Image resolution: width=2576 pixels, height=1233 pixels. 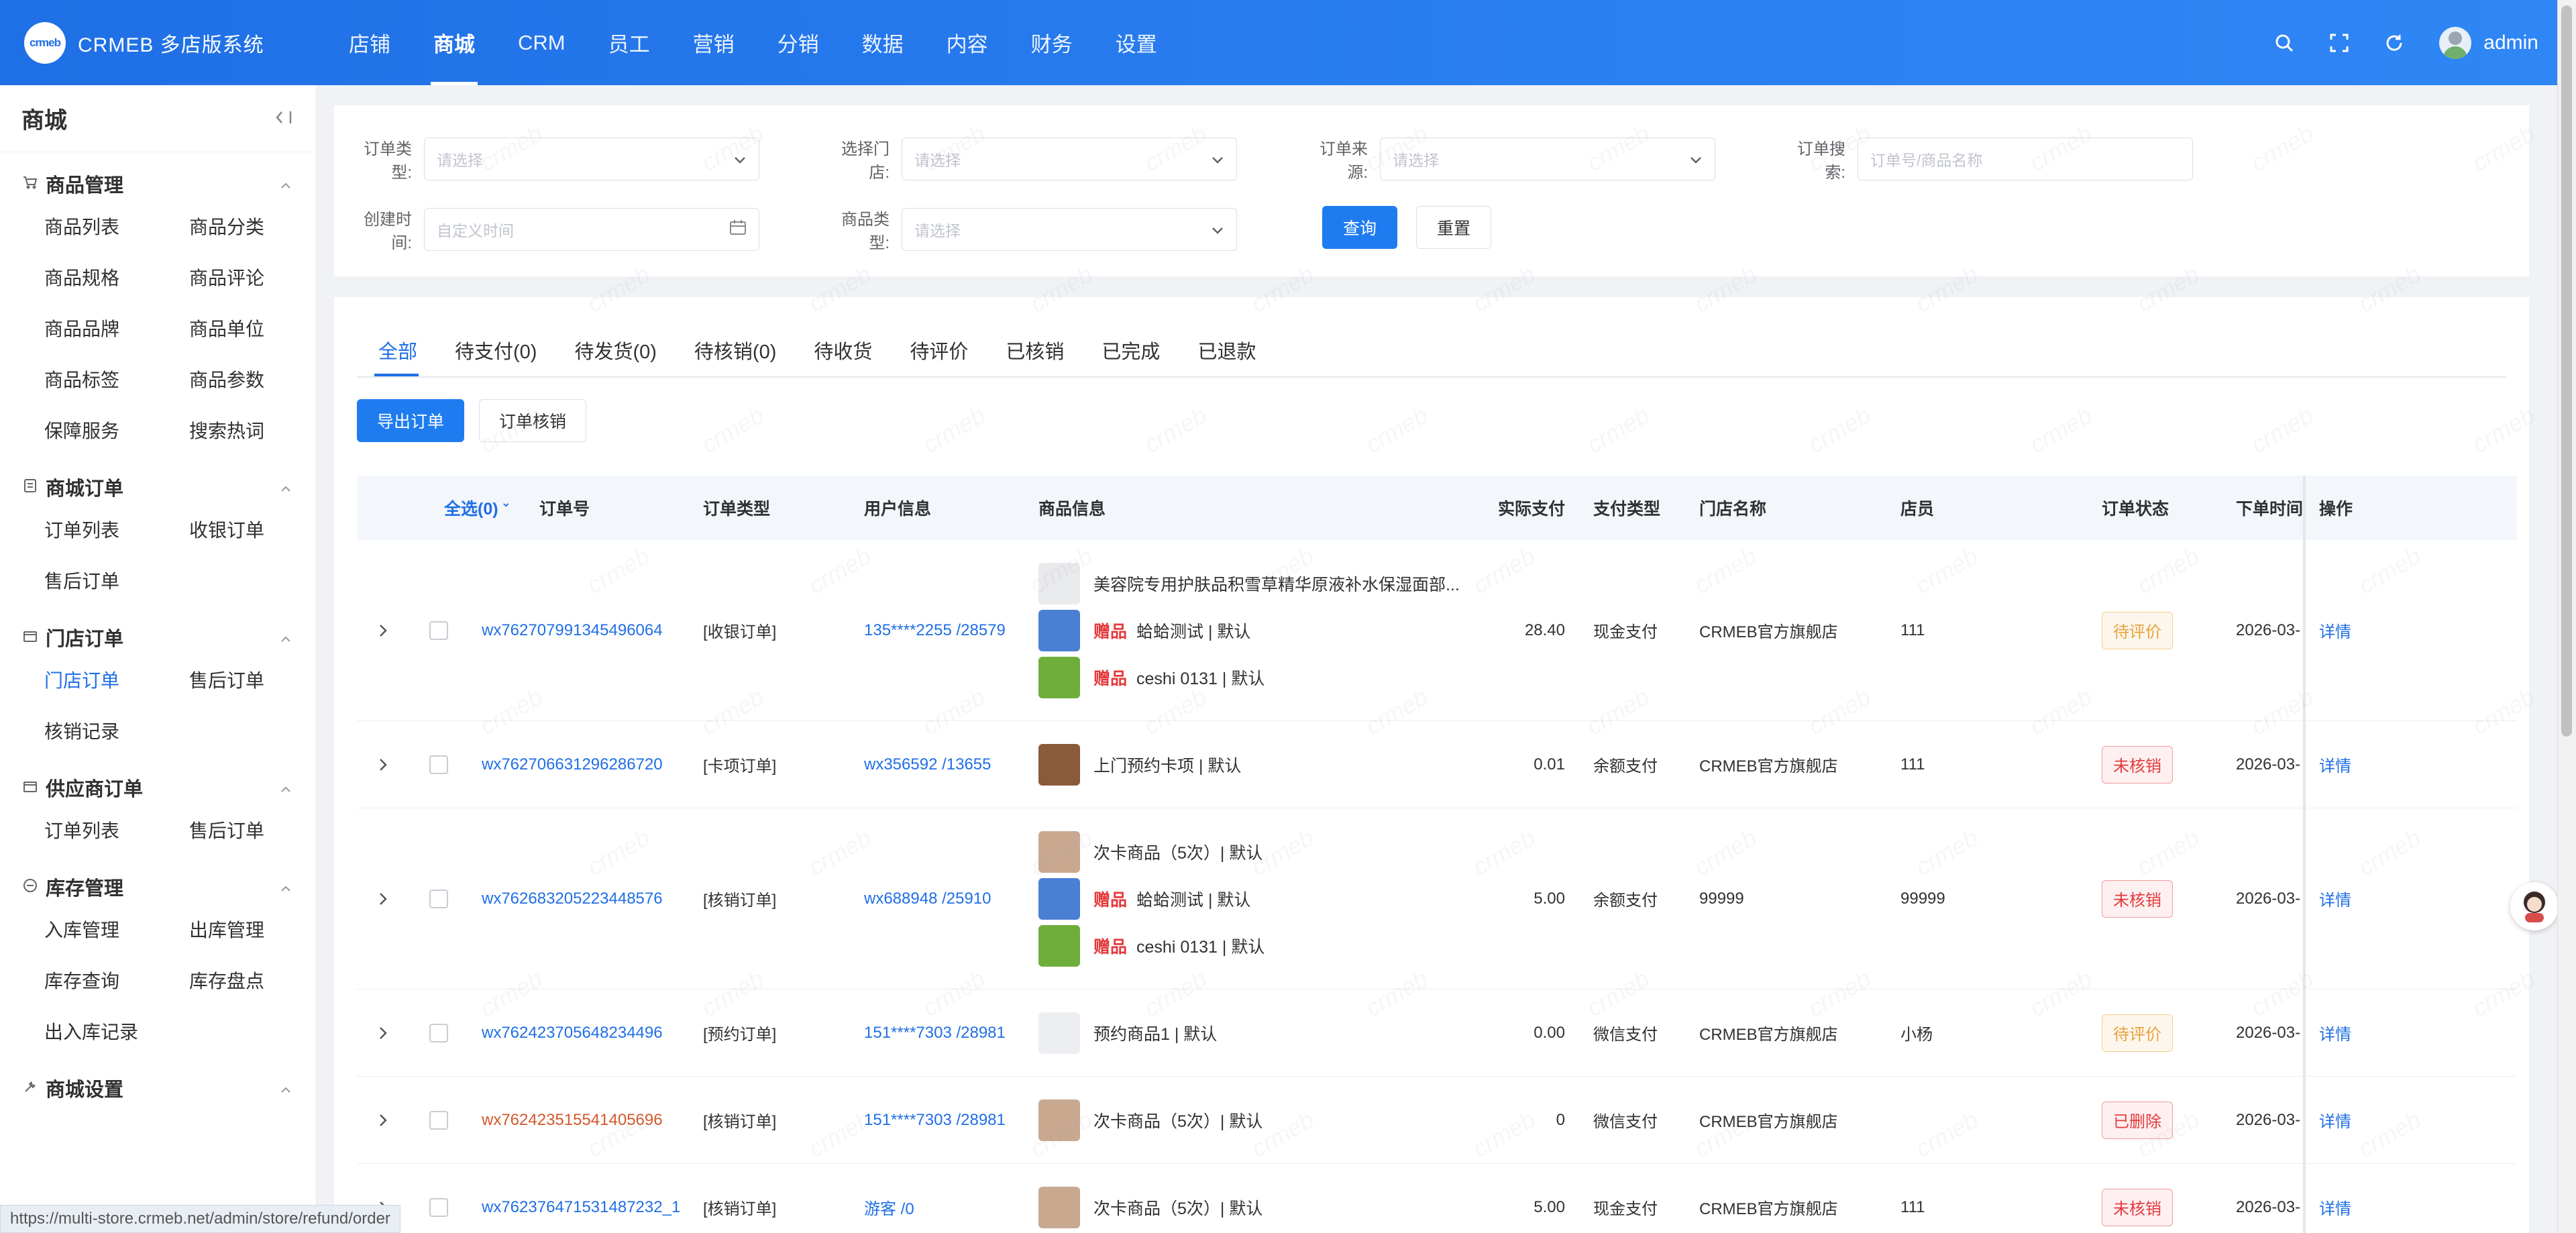 I want to click on scrollbar-thumb, so click(x=2566, y=371).